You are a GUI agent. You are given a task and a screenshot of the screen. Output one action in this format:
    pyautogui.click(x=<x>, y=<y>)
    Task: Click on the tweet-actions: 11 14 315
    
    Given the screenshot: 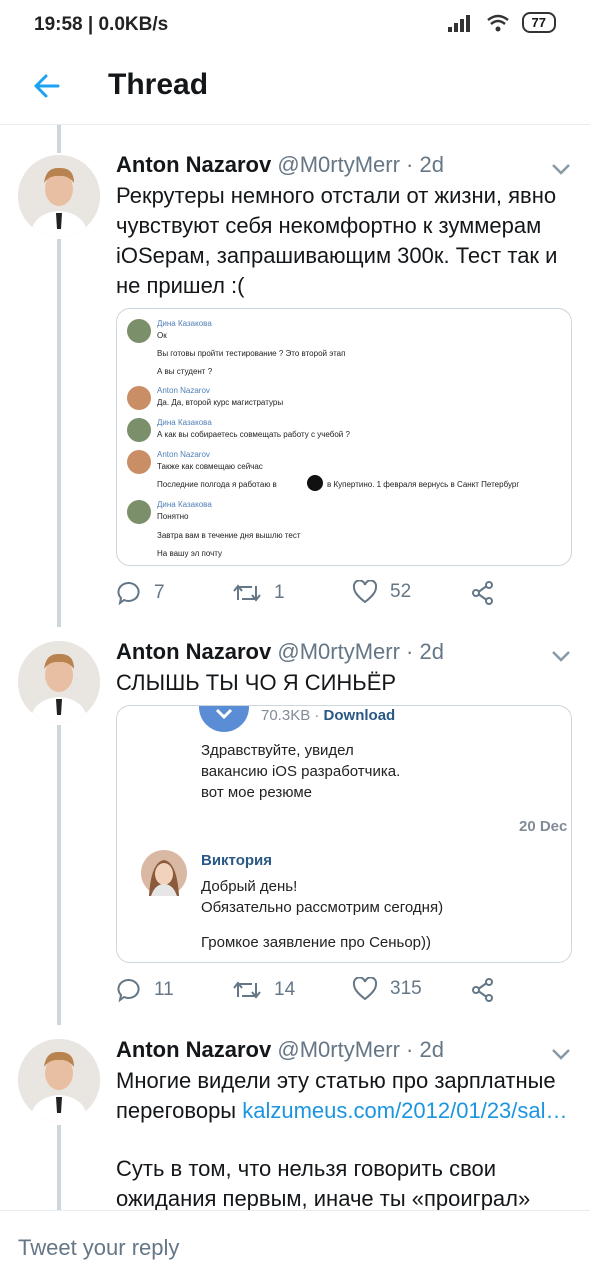 What is the action you would take?
    pyautogui.click(x=316, y=993)
    